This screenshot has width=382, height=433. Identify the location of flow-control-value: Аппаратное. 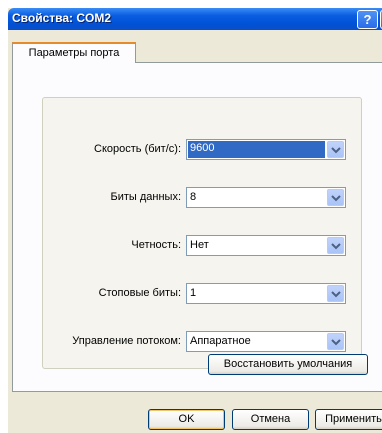
(220, 341).